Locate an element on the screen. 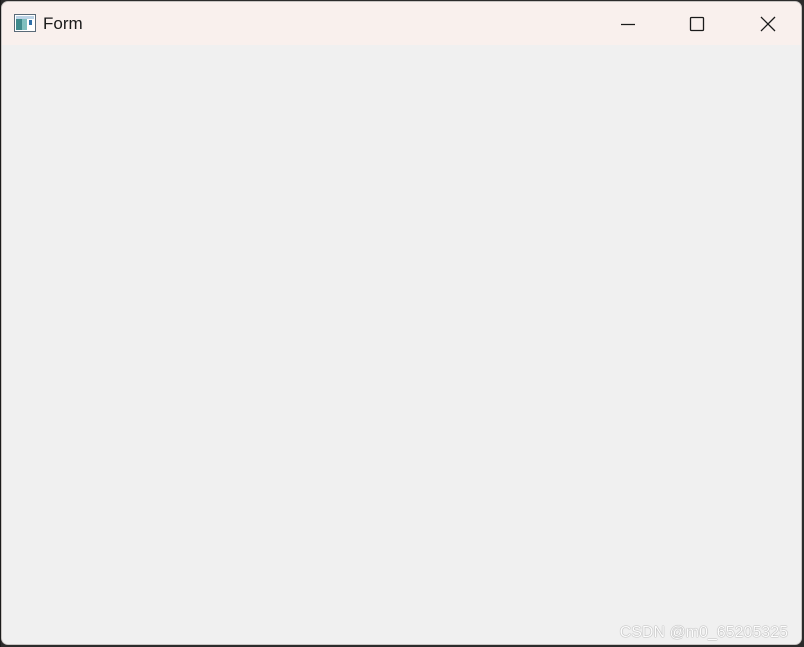 The image size is (804, 647). title-bar: Form is located at coordinates (401, 23).